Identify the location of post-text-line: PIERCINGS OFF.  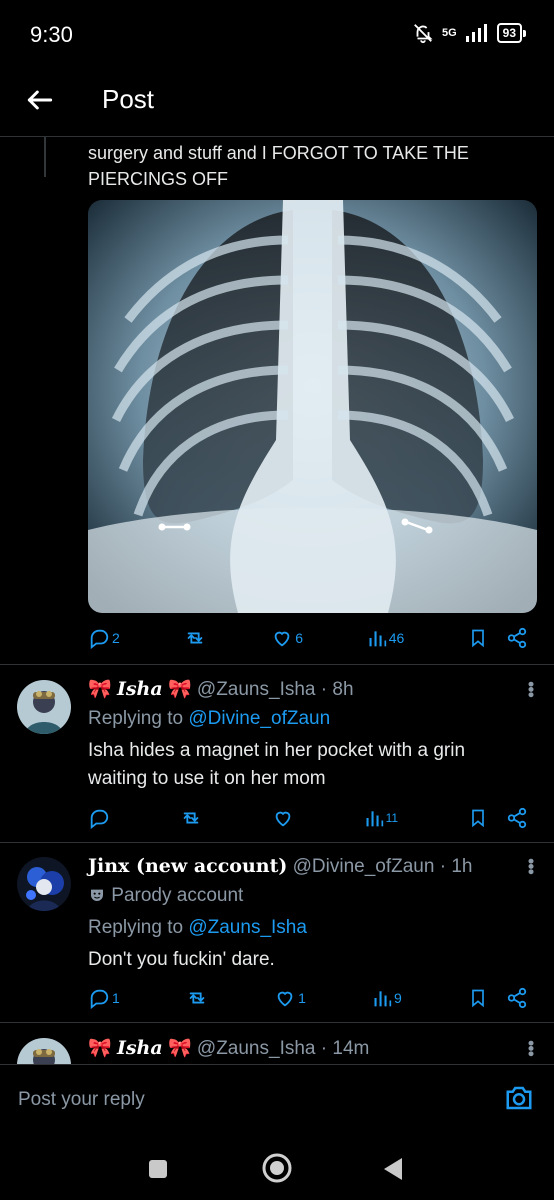
(158, 179).